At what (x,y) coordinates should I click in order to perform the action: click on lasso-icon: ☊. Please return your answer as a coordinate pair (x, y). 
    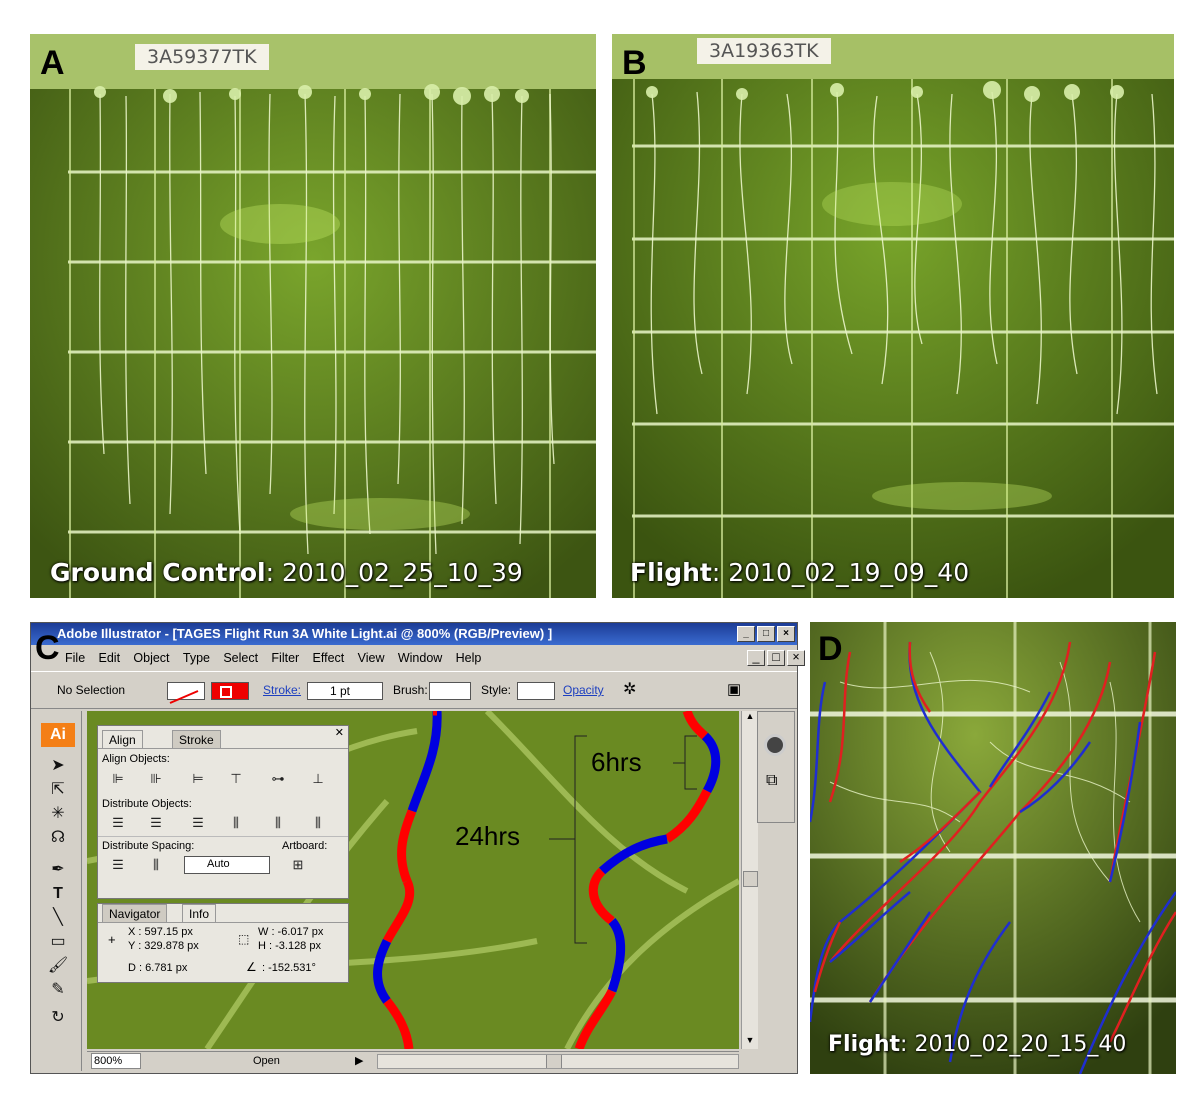
    Looking at the image, I should click on (58, 838).